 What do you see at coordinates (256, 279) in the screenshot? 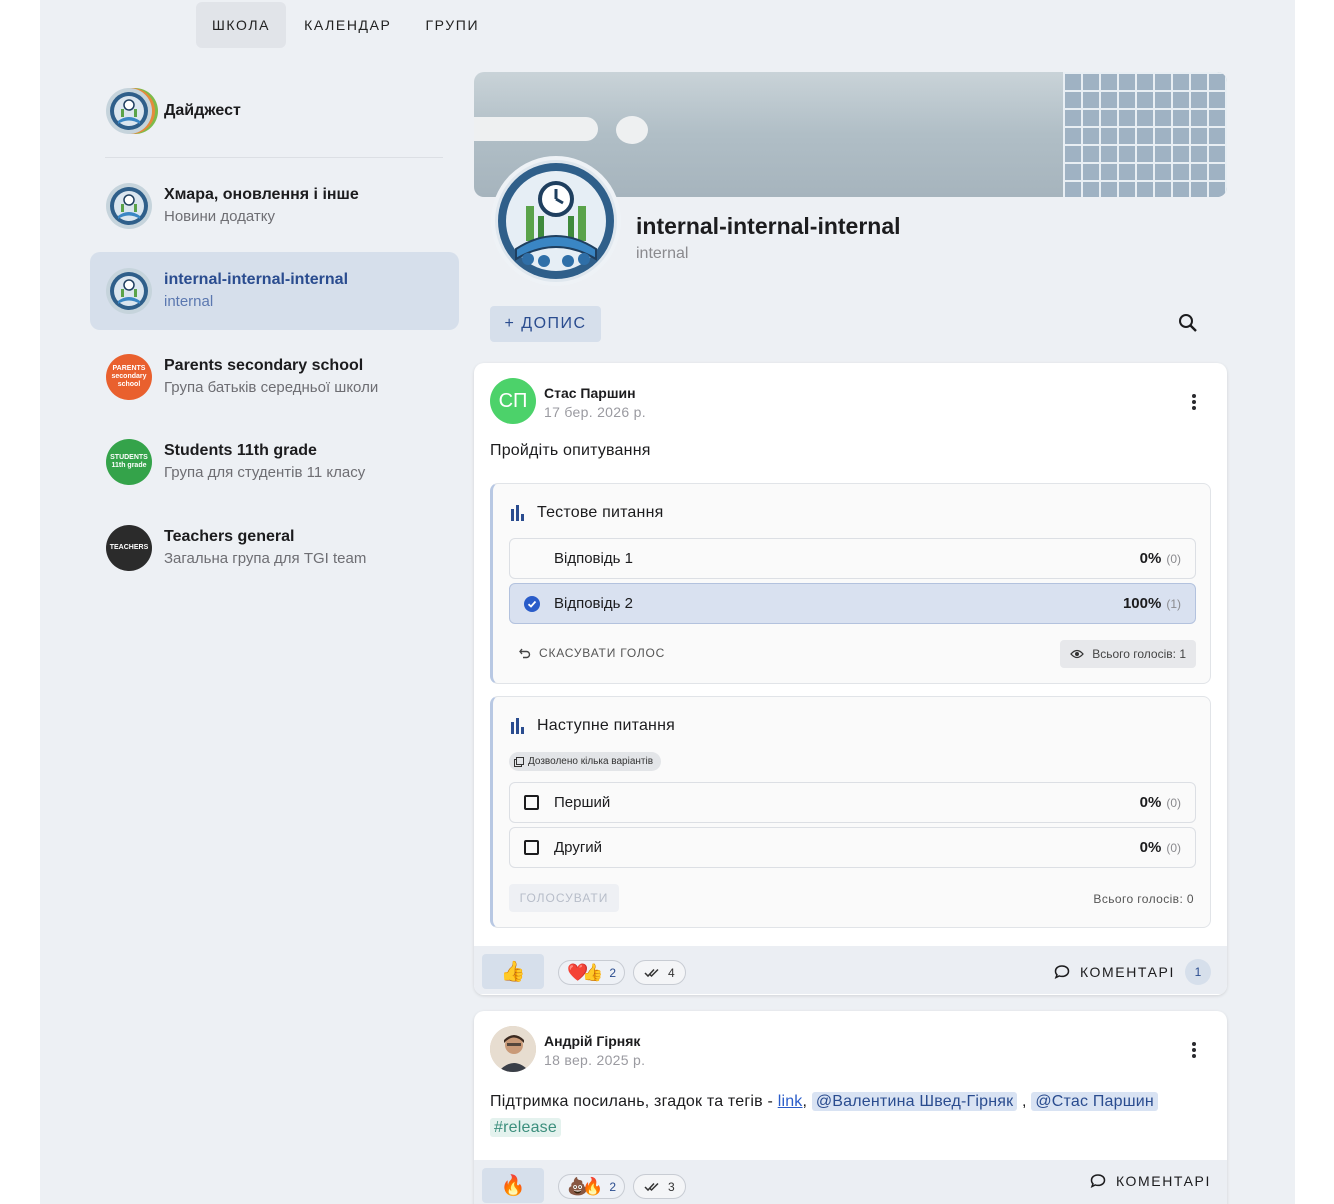
I see `sidebar-item-label: internal-internal-internal` at bounding box center [256, 279].